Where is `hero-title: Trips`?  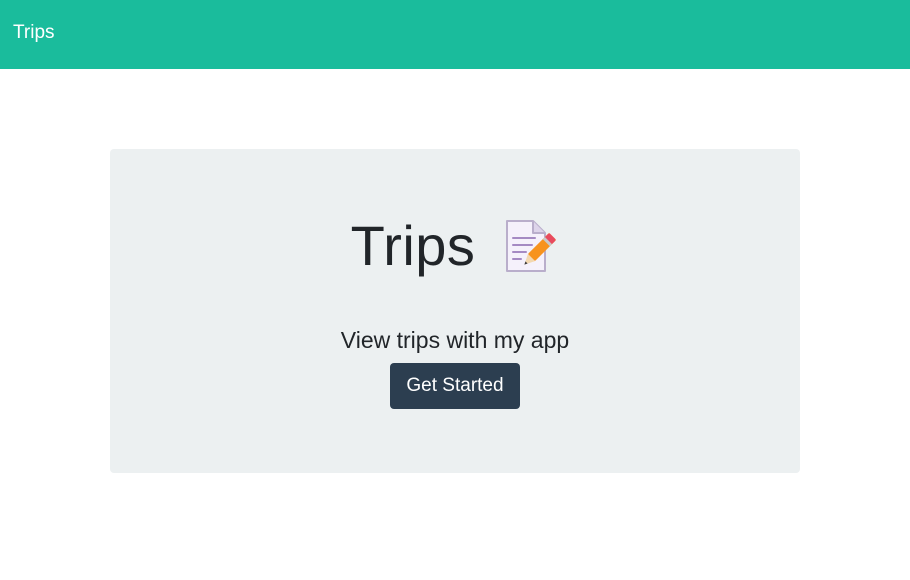
hero-title: Trips is located at coordinates (455, 246).